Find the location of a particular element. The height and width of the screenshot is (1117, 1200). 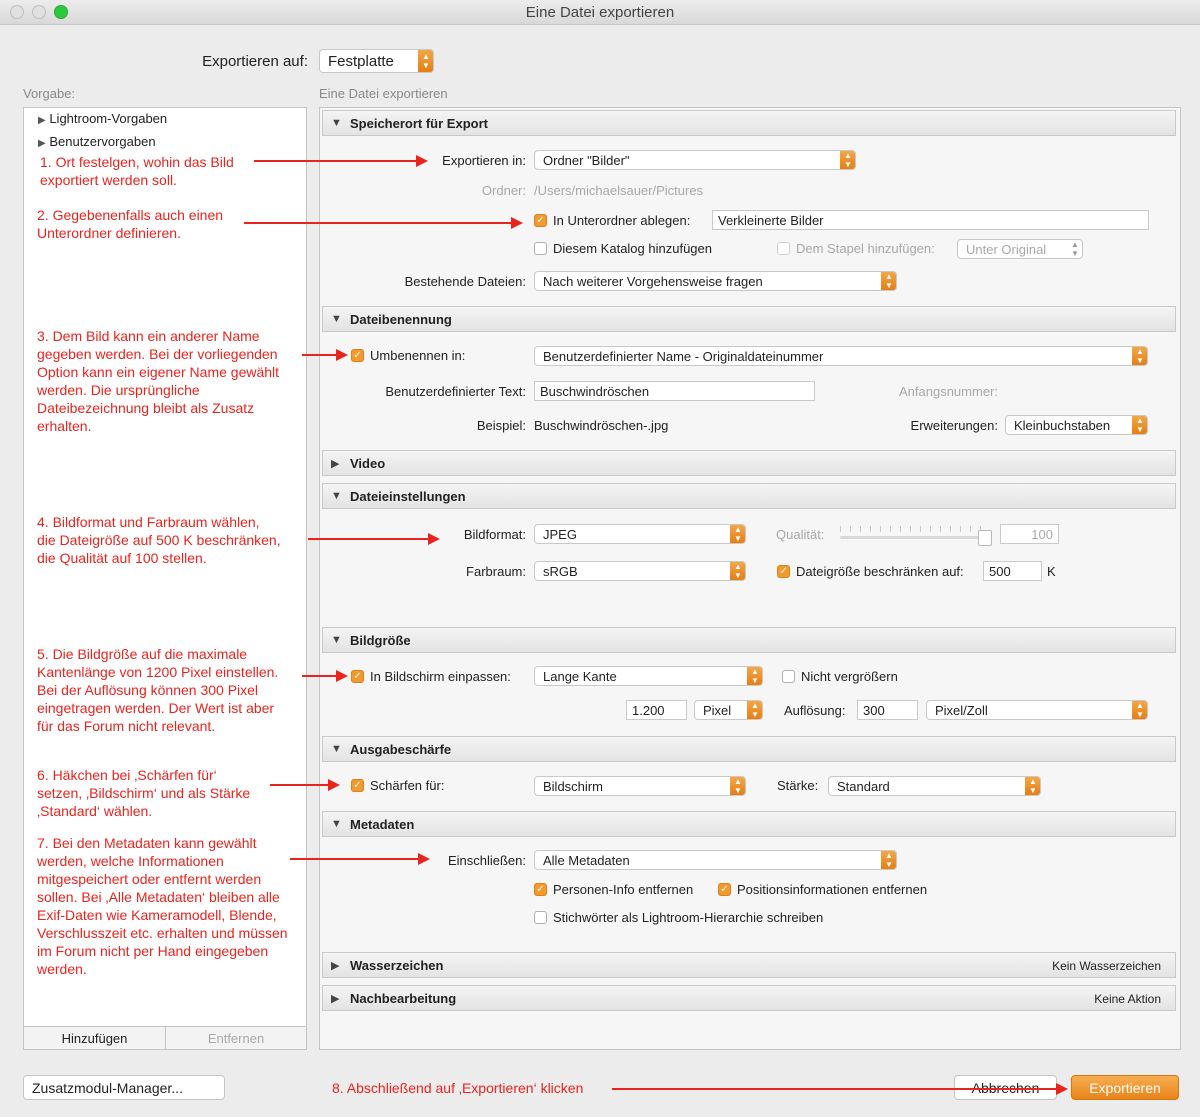

section-title: Nachbearbeitung is located at coordinates (403, 998).